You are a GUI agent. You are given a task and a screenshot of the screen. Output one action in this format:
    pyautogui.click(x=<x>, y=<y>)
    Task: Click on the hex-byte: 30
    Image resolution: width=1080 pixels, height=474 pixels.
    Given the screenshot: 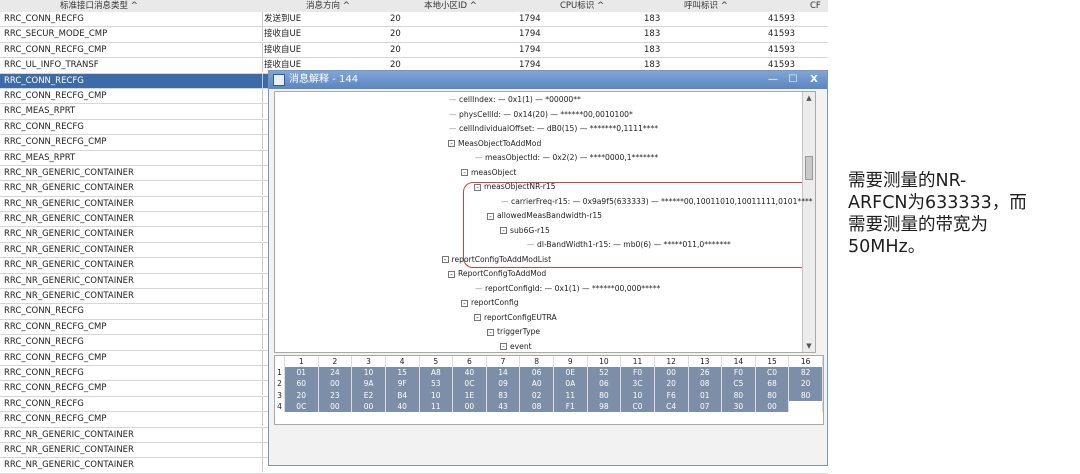 What is the action you would take?
    pyautogui.click(x=739, y=406)
    